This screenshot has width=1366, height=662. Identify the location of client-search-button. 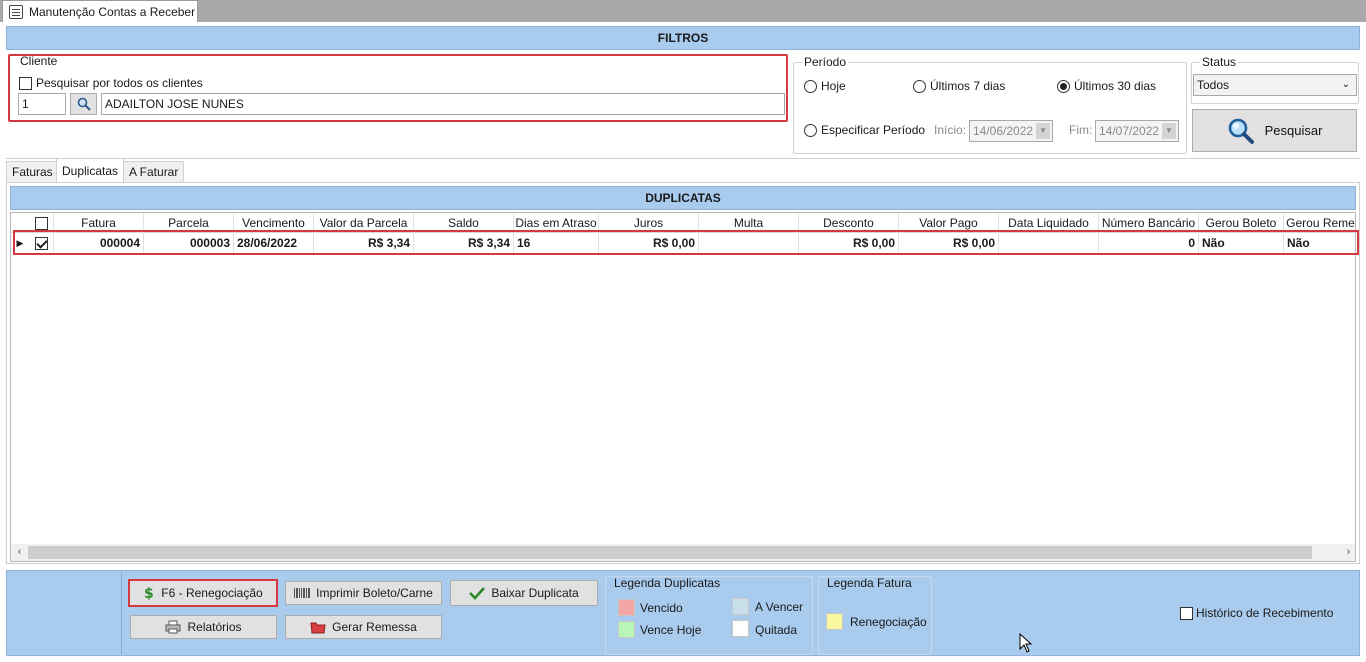
(83, 104).